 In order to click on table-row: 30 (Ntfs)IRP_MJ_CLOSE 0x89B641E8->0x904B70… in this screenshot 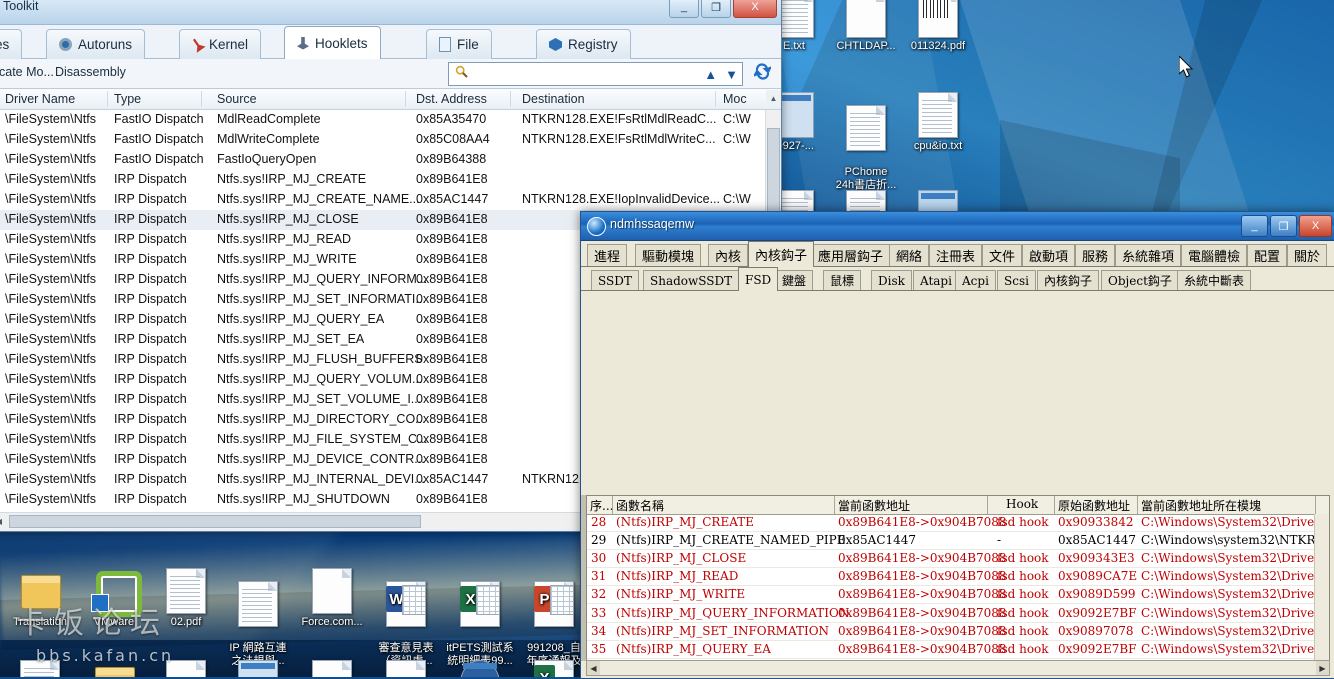, I will do `click(958, 559)`.